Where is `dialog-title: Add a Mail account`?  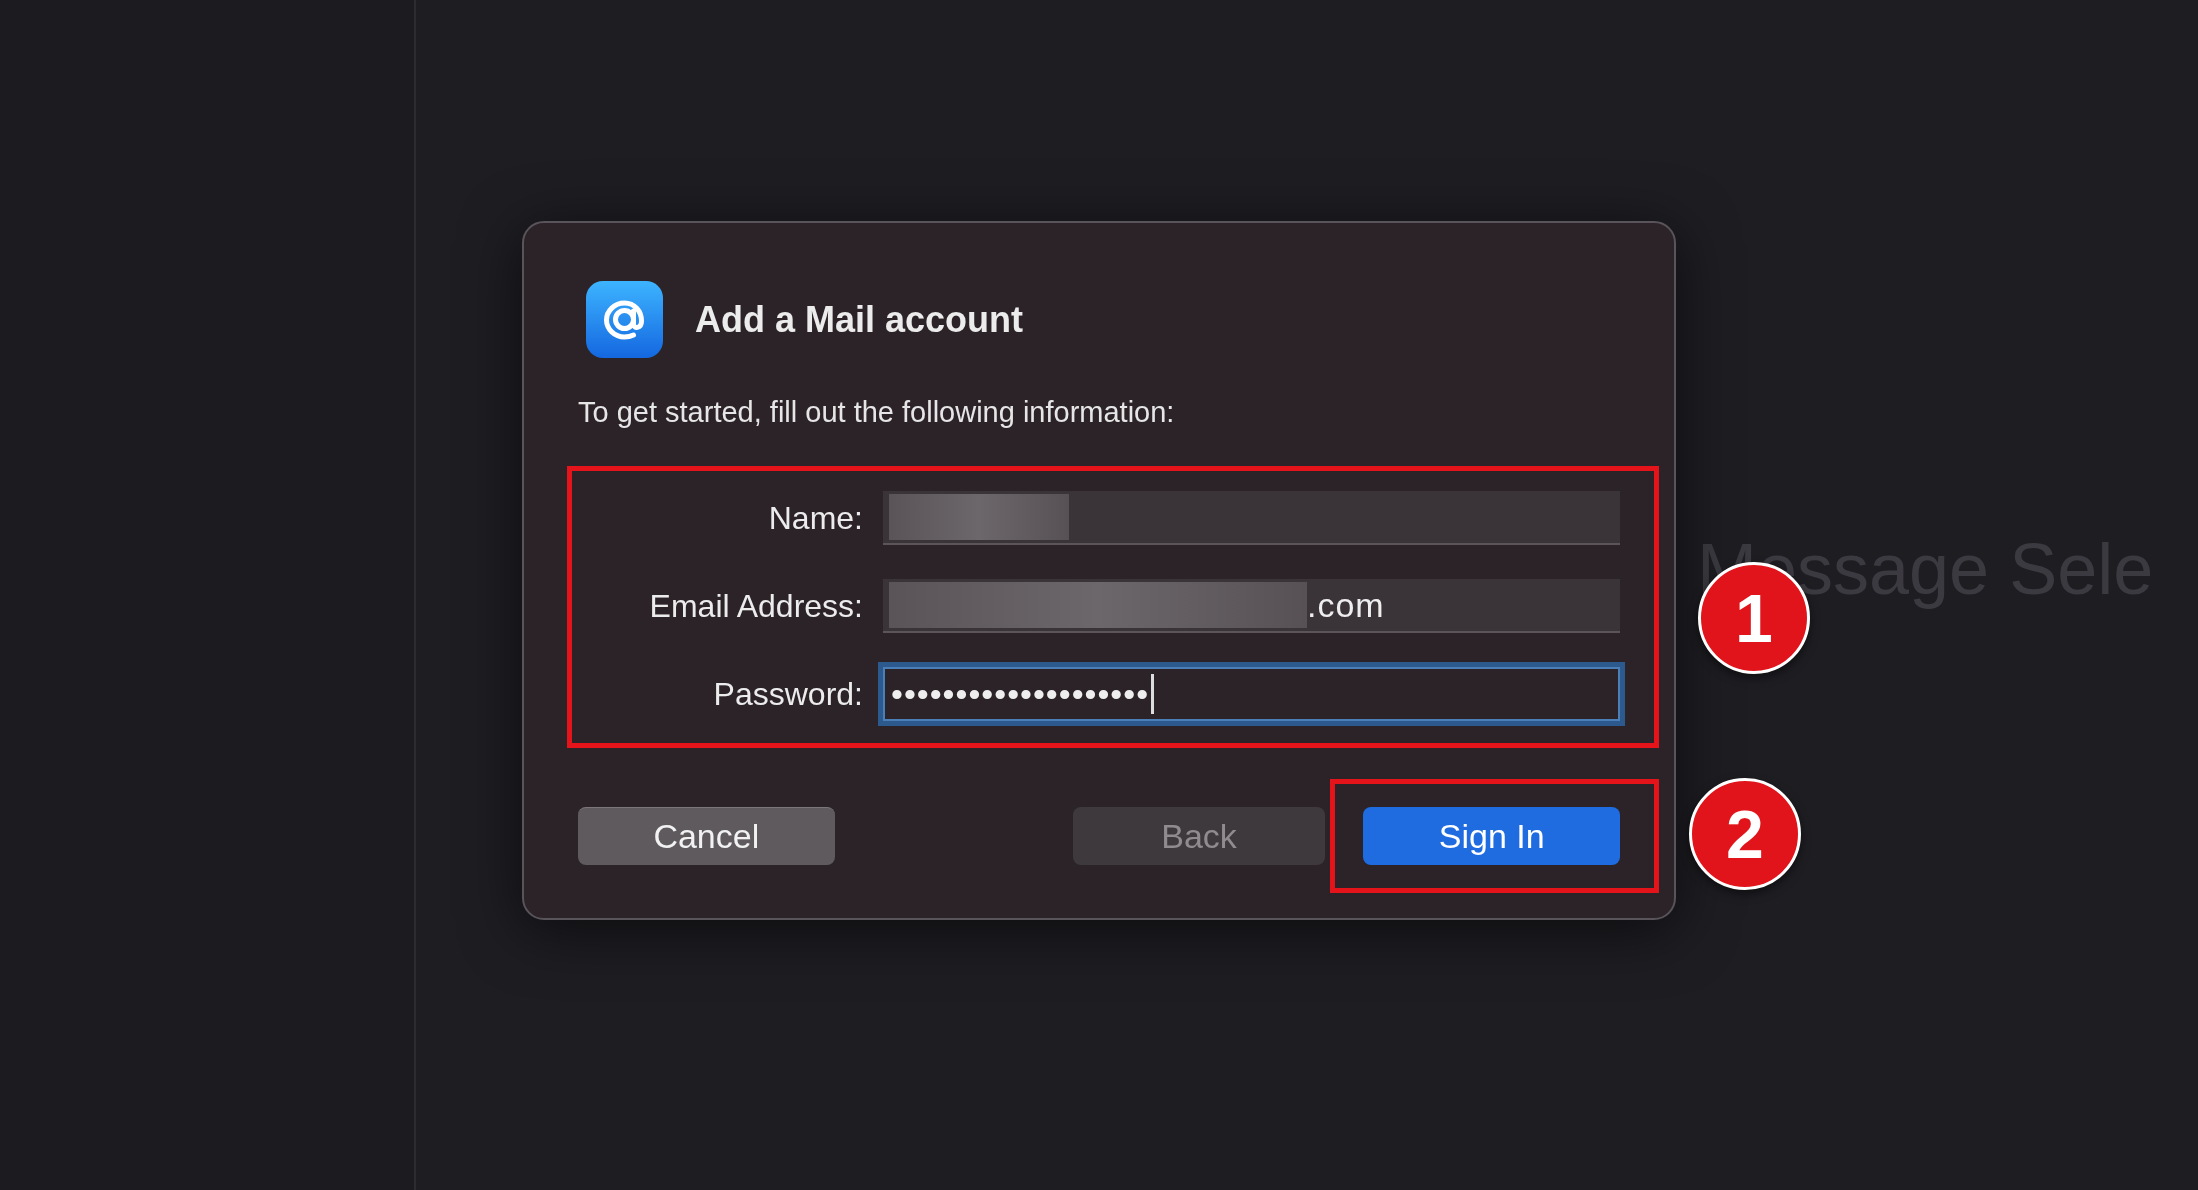 dialog-title: Add a Mail account is located at coordinates (859, 319).